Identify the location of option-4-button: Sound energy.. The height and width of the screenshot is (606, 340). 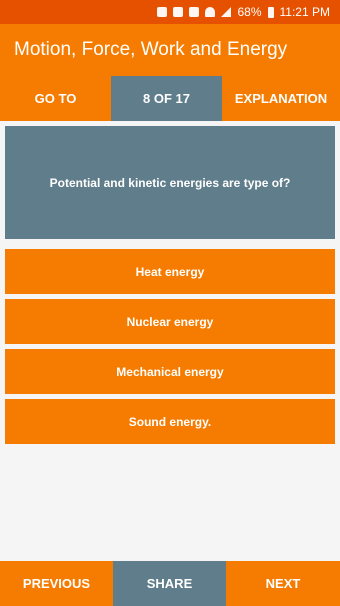
(170, 421).